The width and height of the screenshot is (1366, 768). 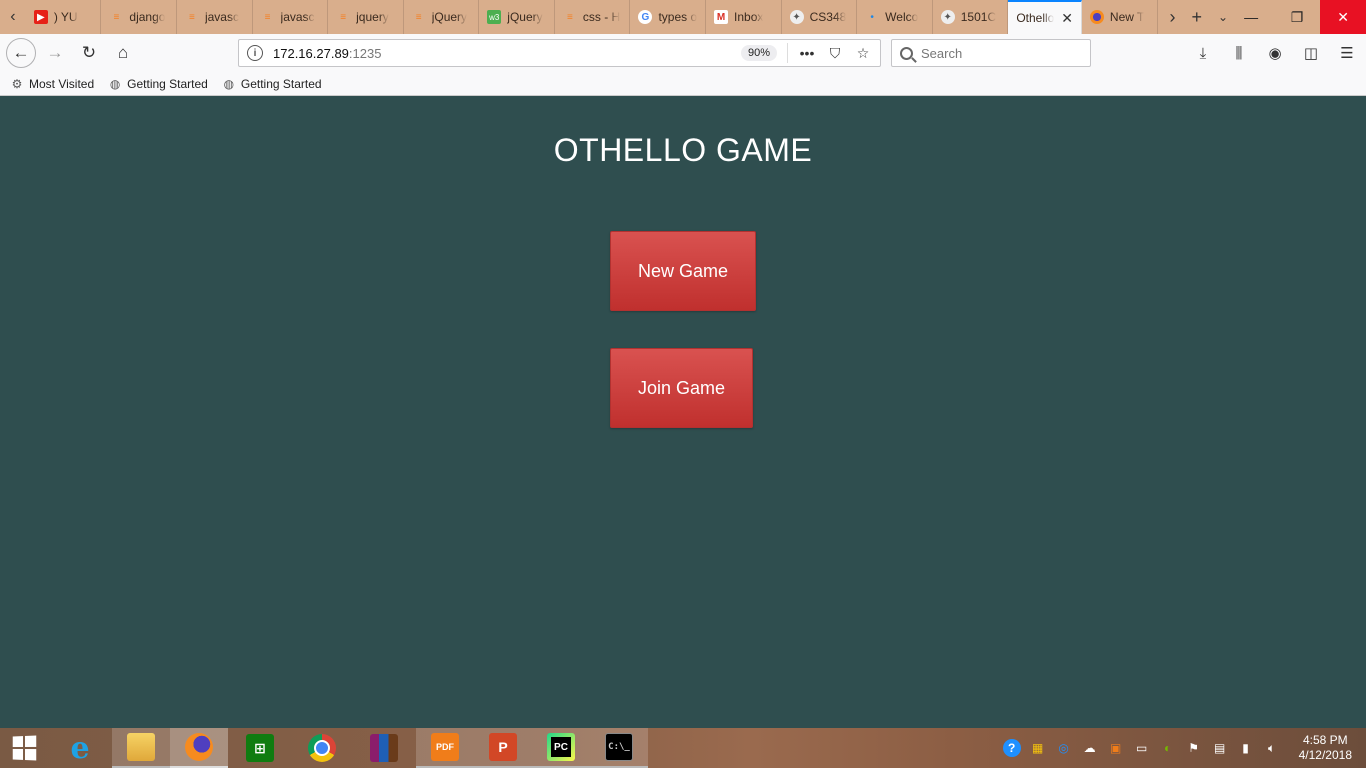 I want to click on divider, so click(x=787, y=53).